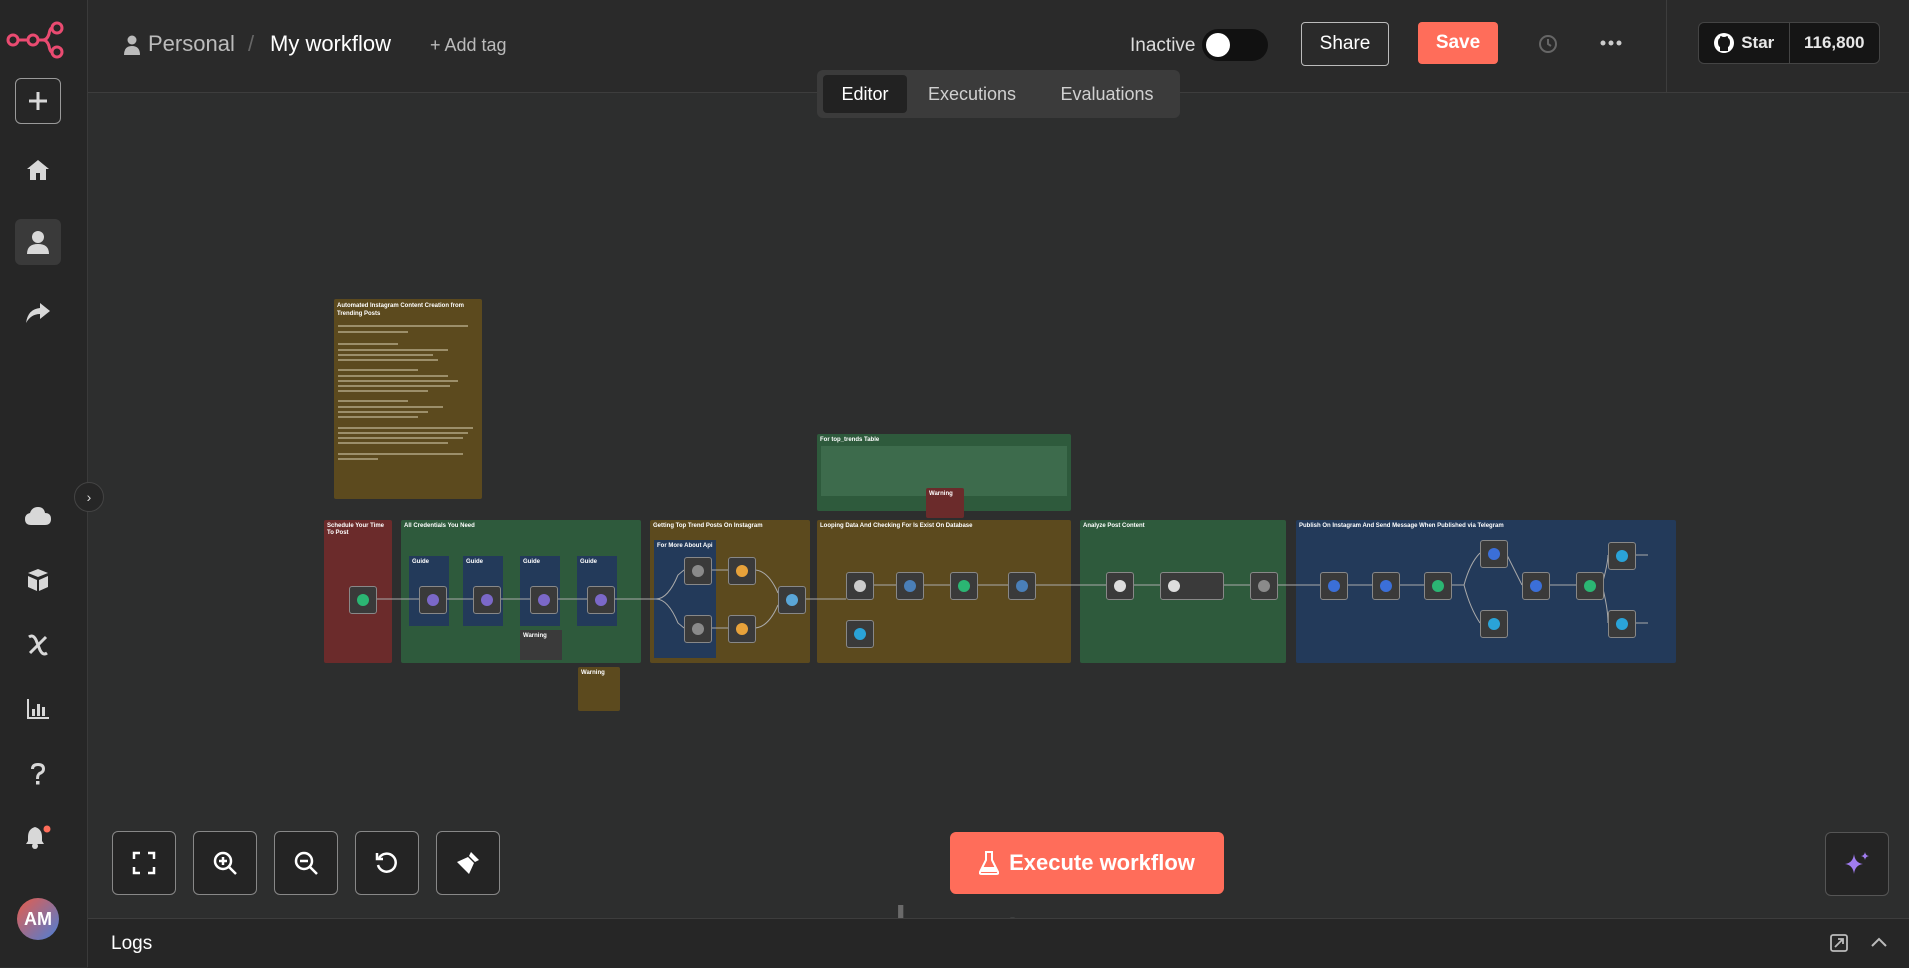 The height and width of the screenshot is (968, 1909). What do you see at coordinates (330, 44) in the screenshot?
I see `workflow-name: My workflow` at bounding box center [330, 44].